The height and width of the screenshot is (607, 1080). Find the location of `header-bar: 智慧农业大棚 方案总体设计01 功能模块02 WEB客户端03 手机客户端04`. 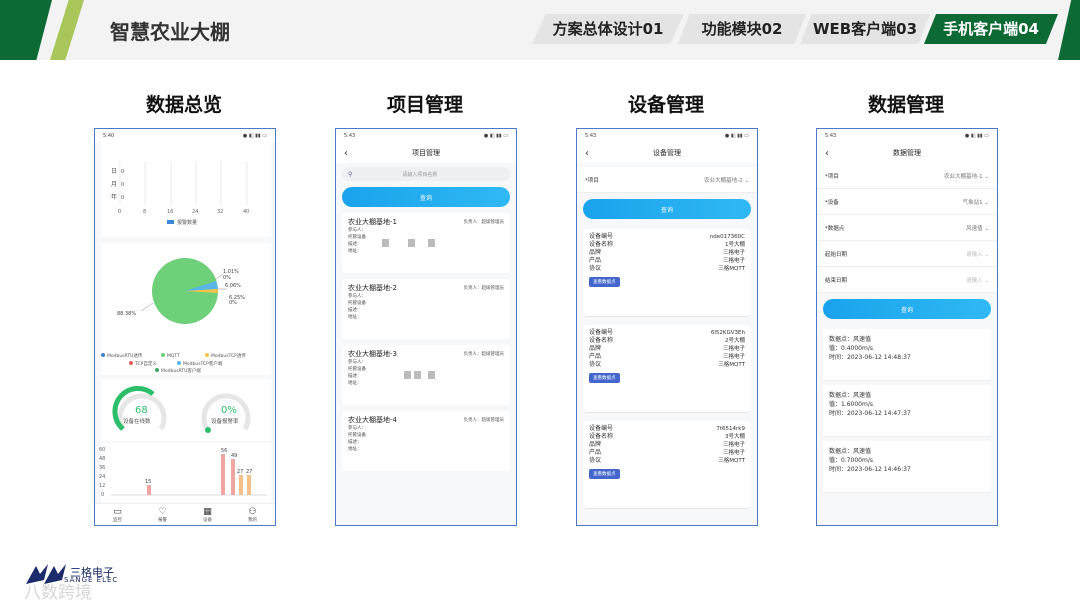

header-bar: 智慧农业大棚 方案总体设计01 功能模块02 WEB客户端03 手机客户端04 is located at coordinates (540, 30).